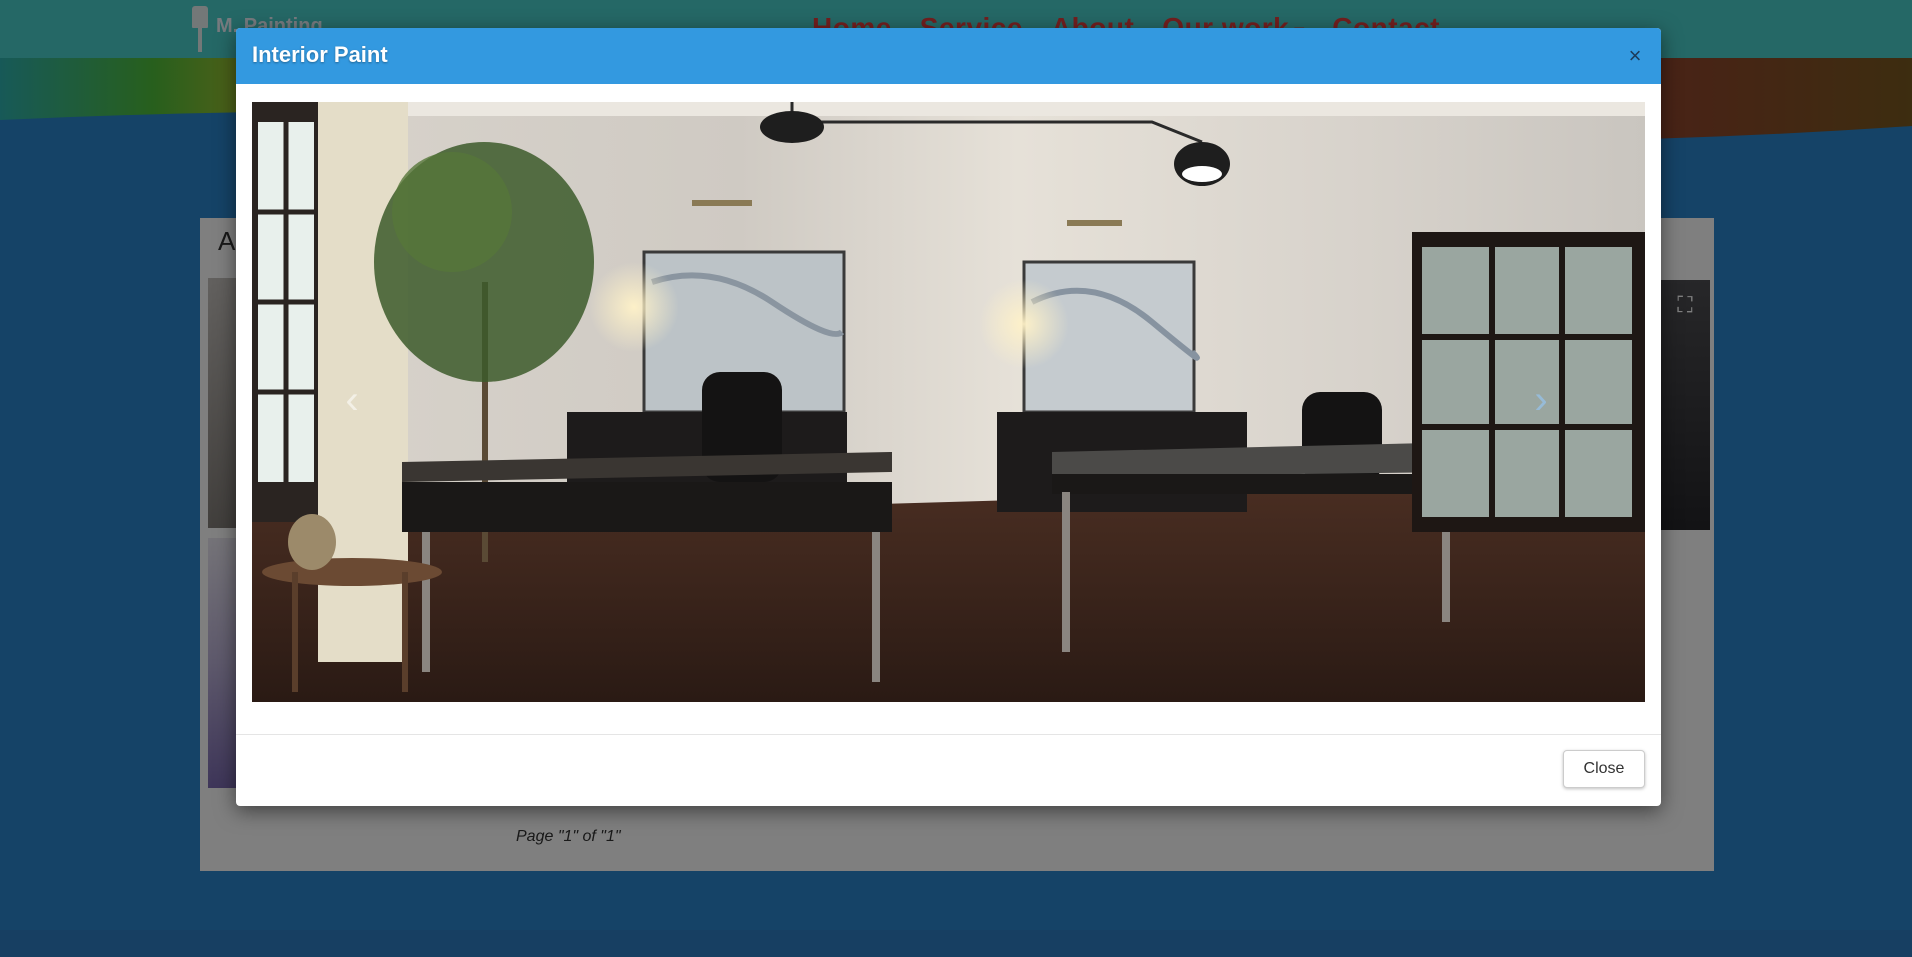 This screenshot has height=957, width=1912. What do you see at coordinates (1541, 400) in the screenshot?
I see `chevron-right-icon: ›` at bounding box center [1541, 400].